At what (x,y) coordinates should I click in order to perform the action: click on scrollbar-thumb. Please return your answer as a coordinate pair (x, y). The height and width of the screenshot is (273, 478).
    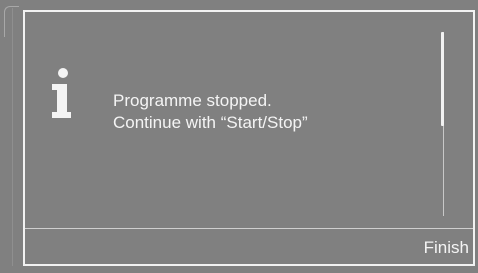
    Looking at the image, I should click on (442, 79).